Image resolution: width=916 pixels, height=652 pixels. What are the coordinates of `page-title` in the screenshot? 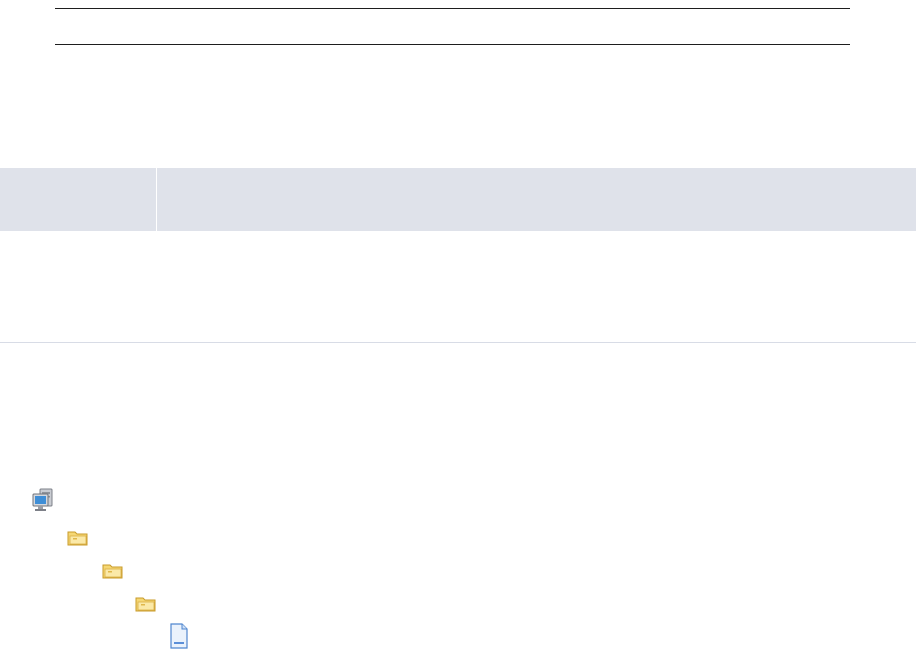 It's located at (450, 26).